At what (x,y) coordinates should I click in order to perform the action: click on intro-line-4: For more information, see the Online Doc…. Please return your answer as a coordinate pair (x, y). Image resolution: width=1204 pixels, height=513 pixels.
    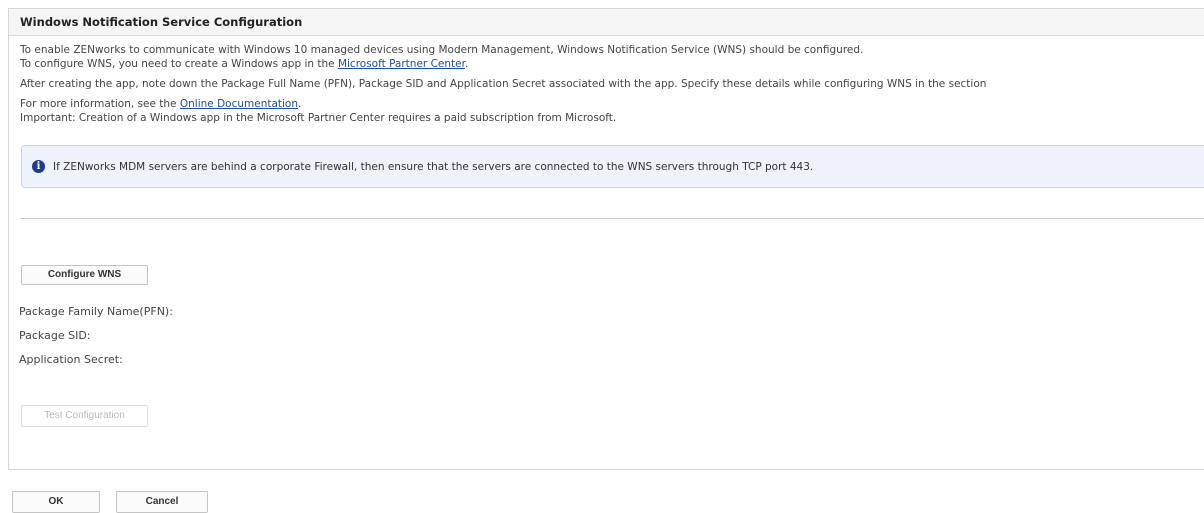
    Looking at the image, I should click on (612, 104).